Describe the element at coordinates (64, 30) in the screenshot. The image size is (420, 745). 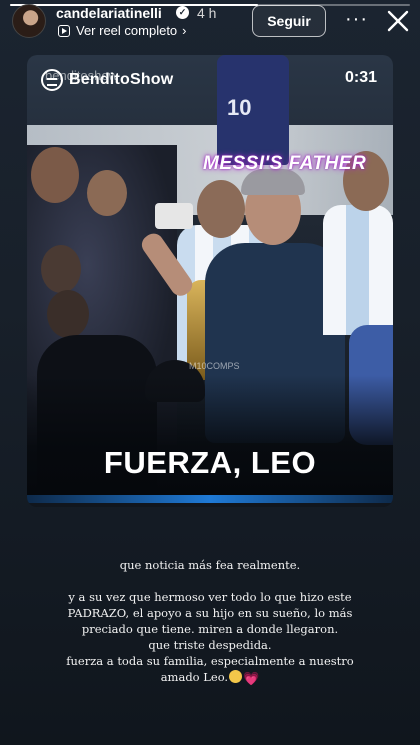
I see `reel-icon` at that location.